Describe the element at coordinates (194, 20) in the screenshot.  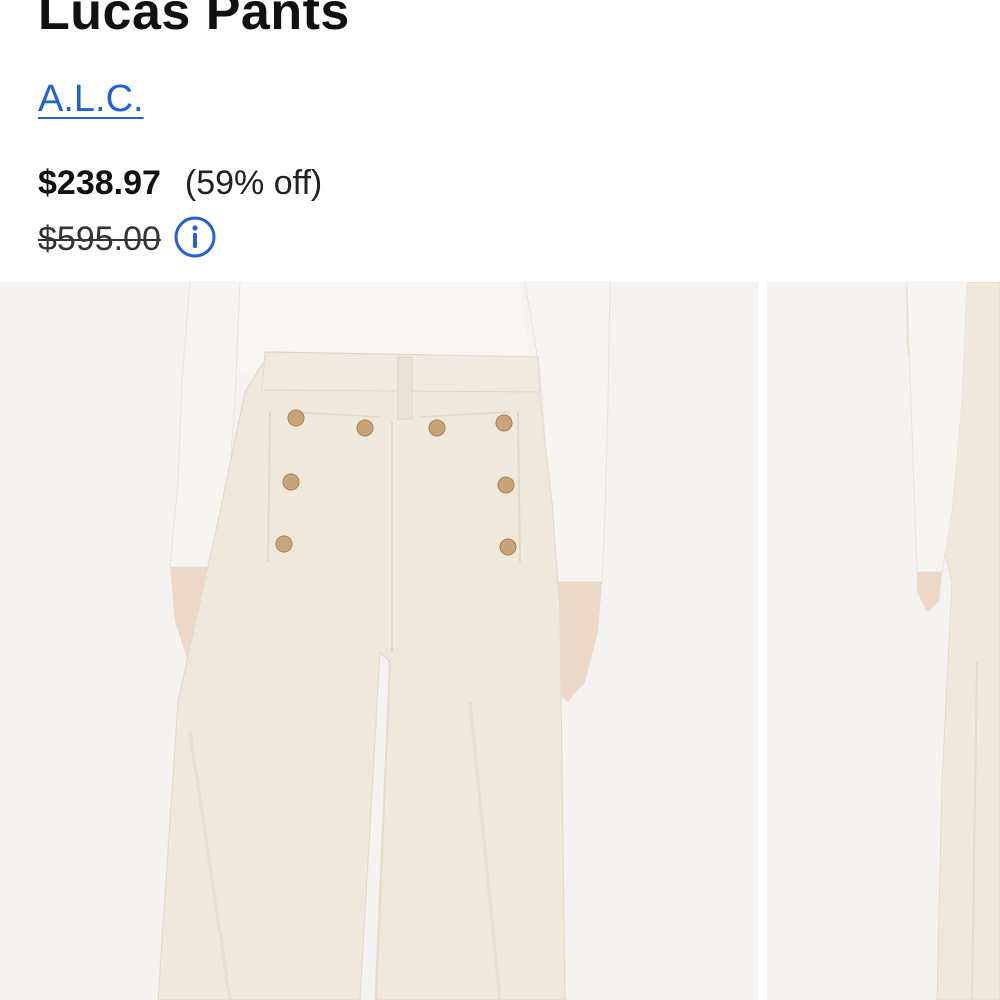
I see `product-title: Lucas Pants` at that location.